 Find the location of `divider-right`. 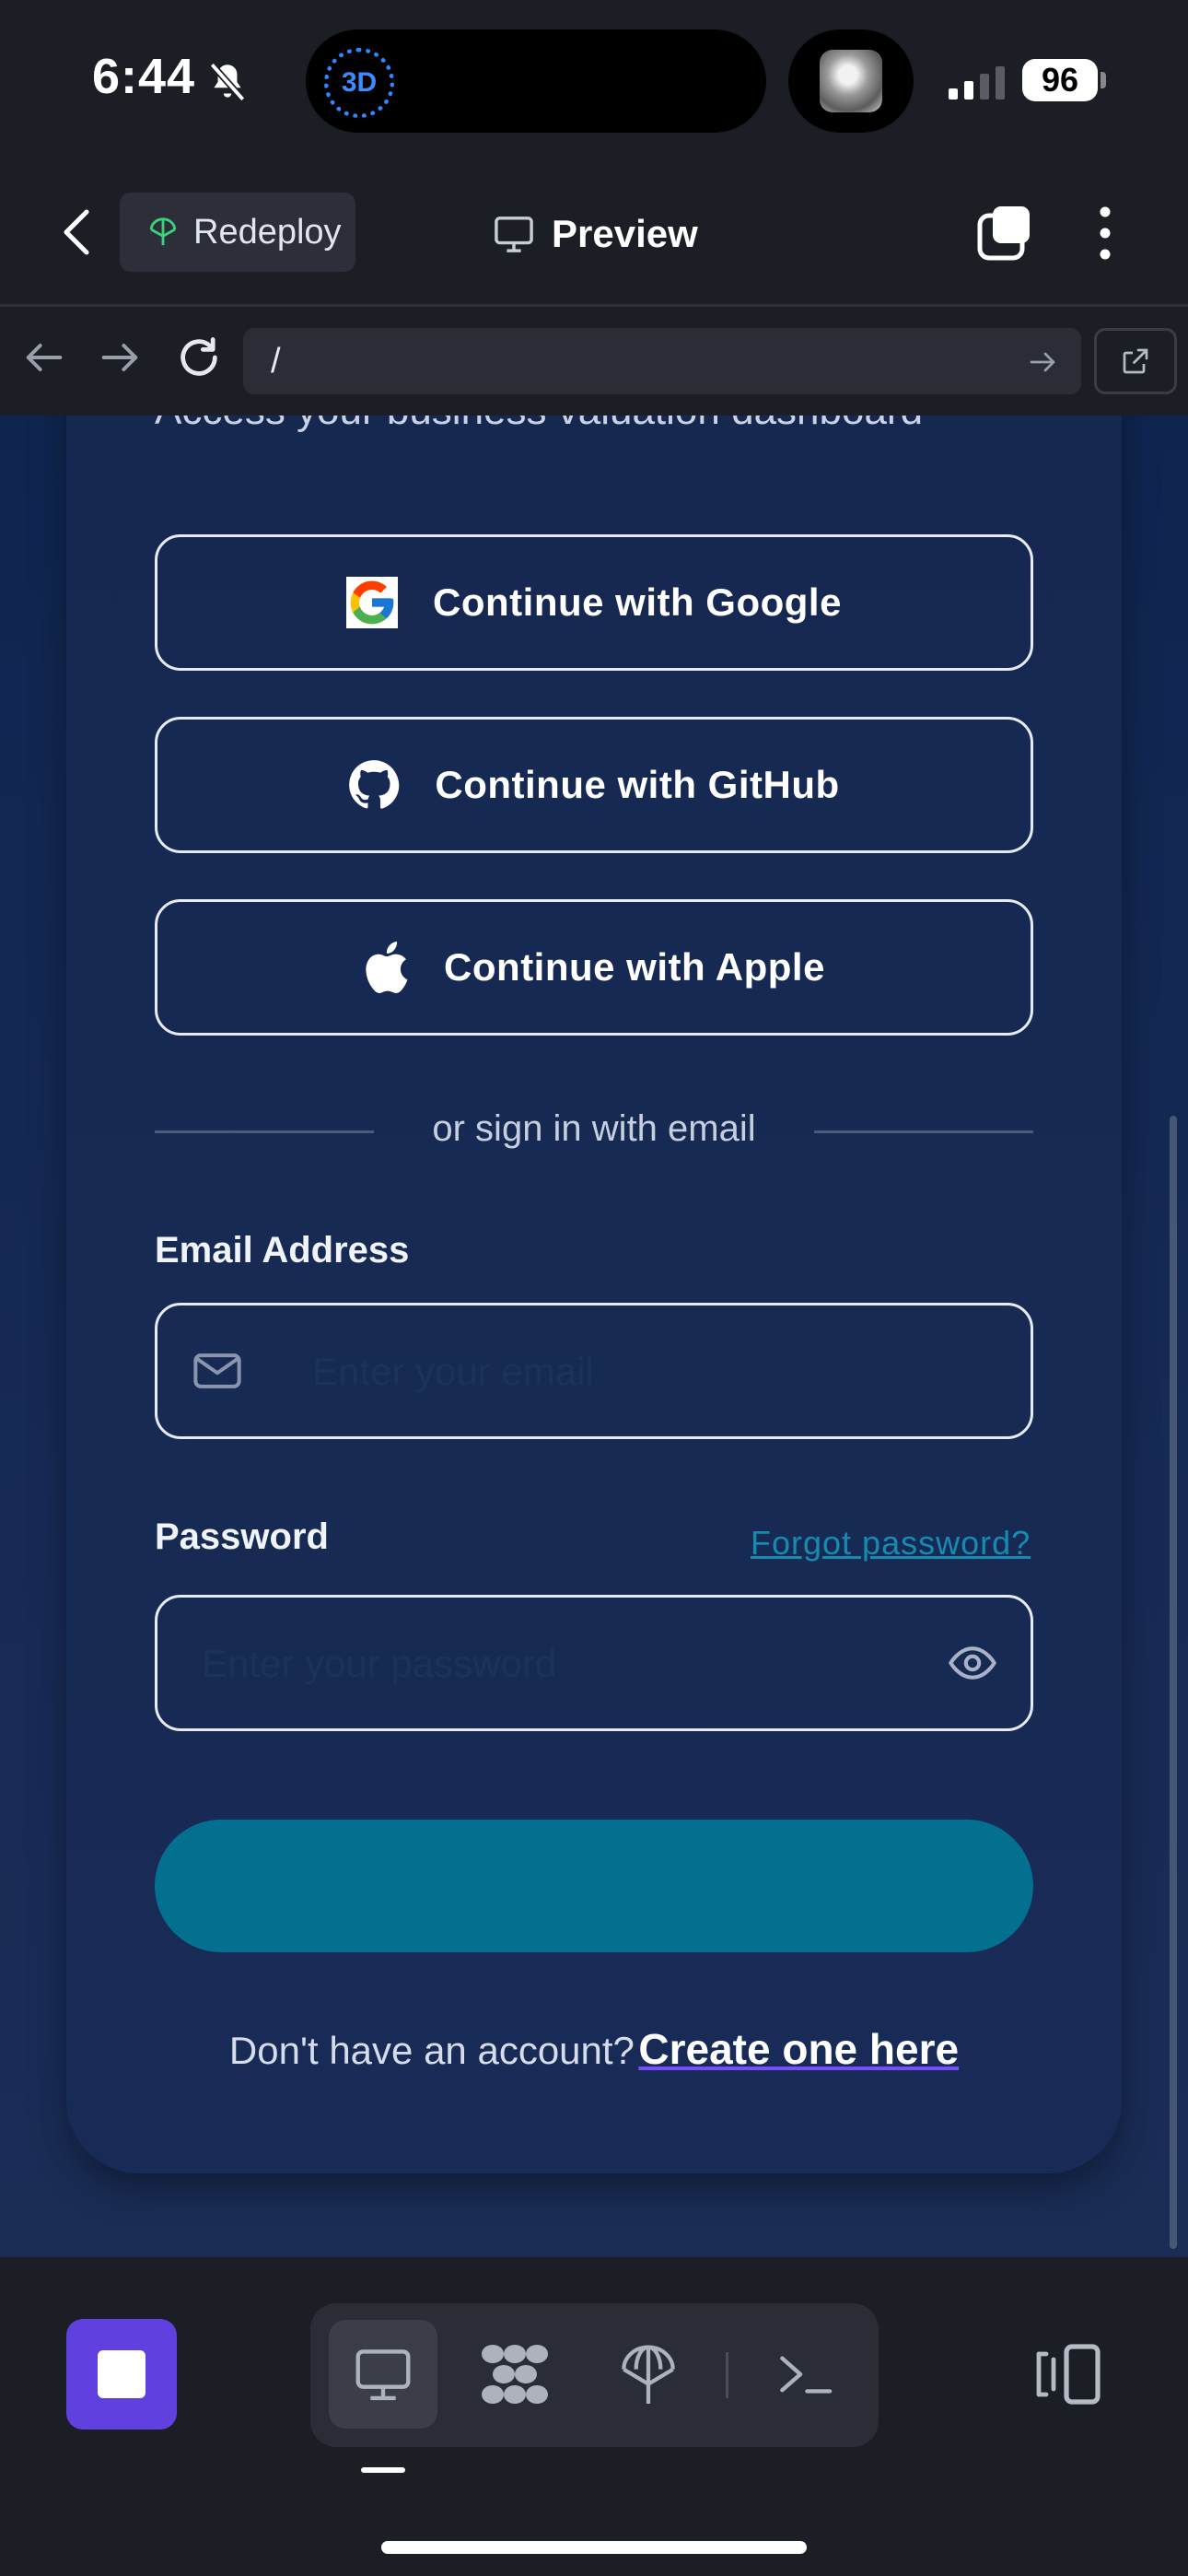

divider-right is located at coordinates (923, 1131).